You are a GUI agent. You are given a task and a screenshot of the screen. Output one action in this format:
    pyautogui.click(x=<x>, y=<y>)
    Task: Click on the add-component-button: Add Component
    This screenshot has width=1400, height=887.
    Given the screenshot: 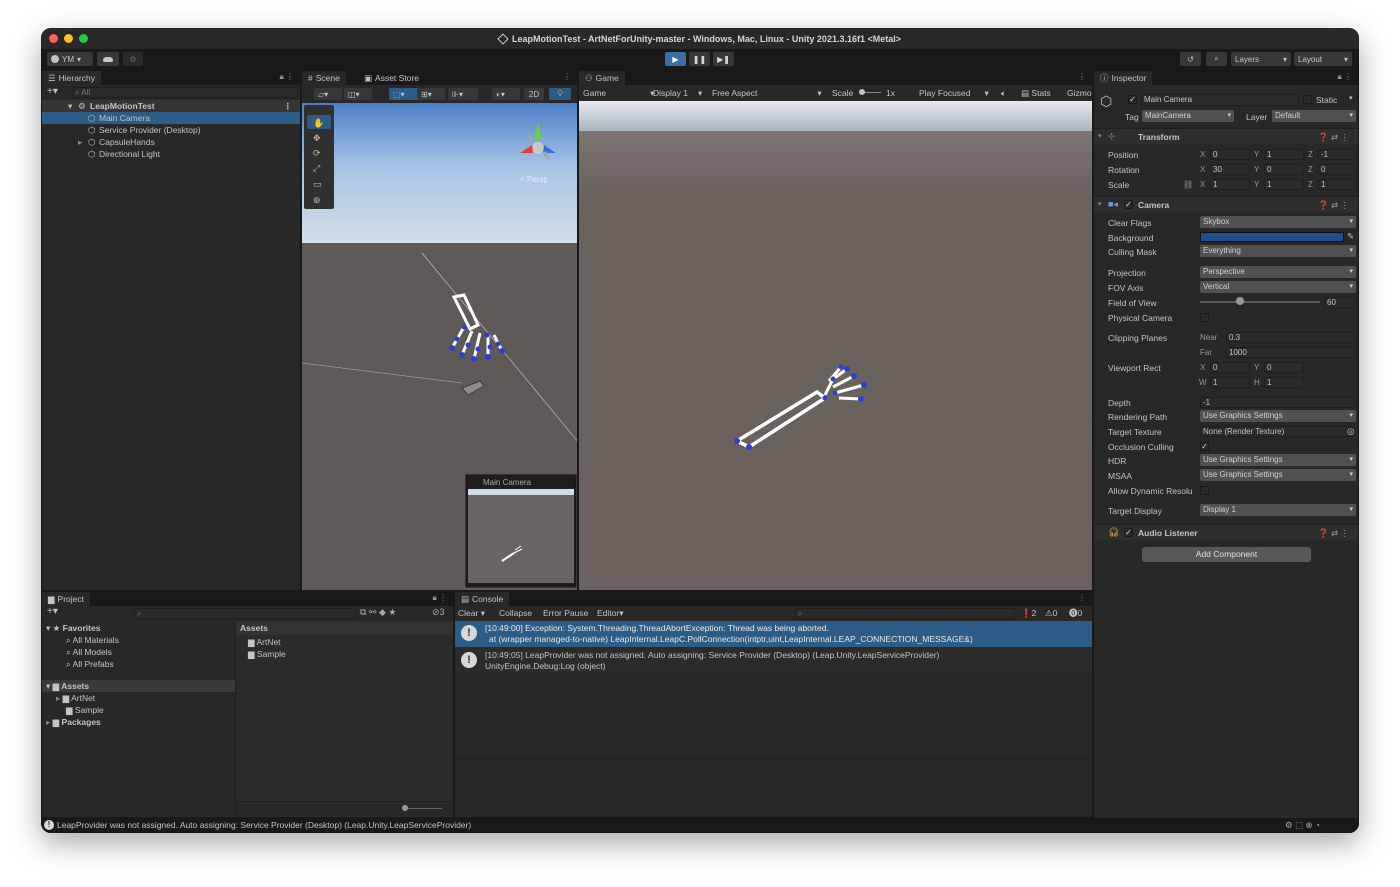 What is the action you would take?
    pyautogui.click(x=1226, y=554)
    